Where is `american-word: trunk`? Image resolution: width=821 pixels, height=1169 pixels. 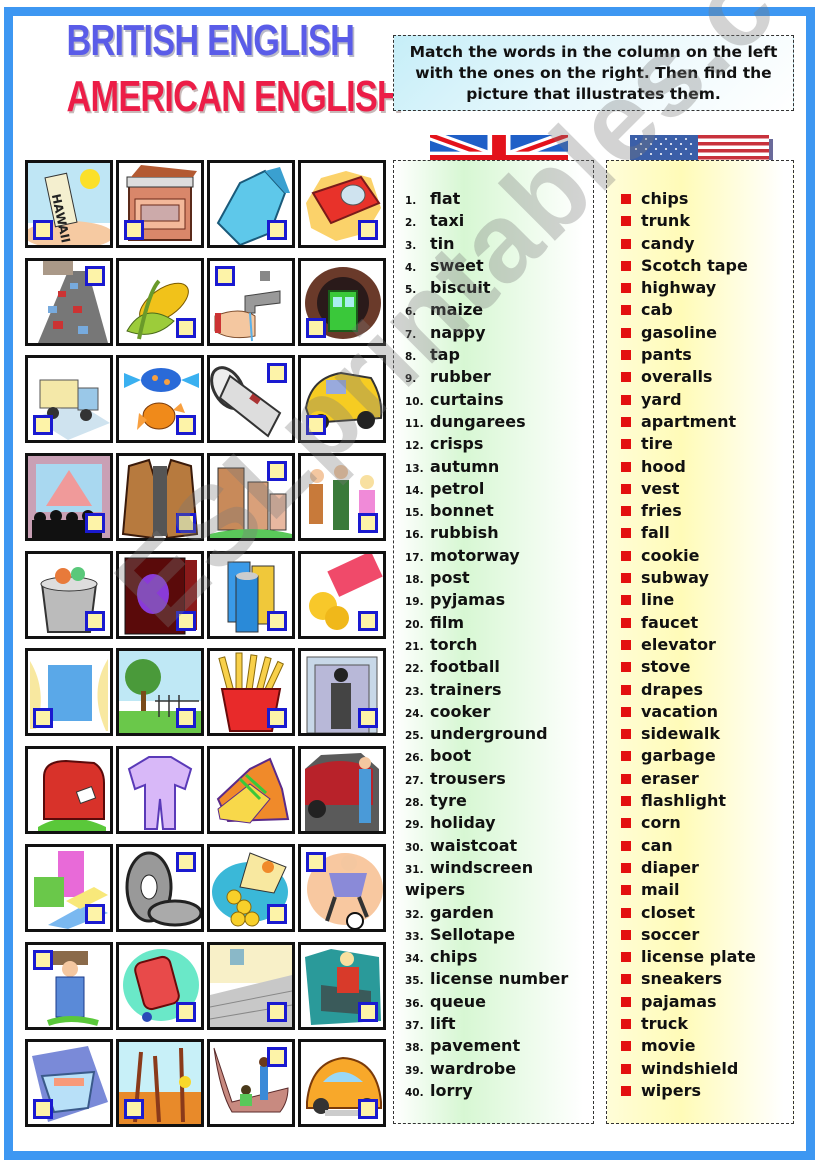
american-word: trunk is located at coordinates (665, 221).